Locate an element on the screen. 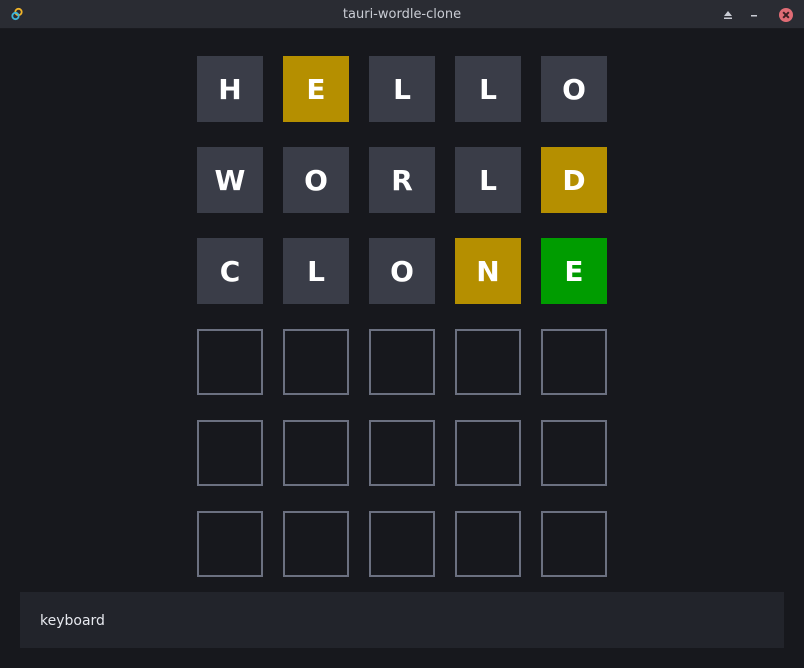 The height and width of the screenshot is (668, 804). eject-icon is located at coordinates (727, 14).